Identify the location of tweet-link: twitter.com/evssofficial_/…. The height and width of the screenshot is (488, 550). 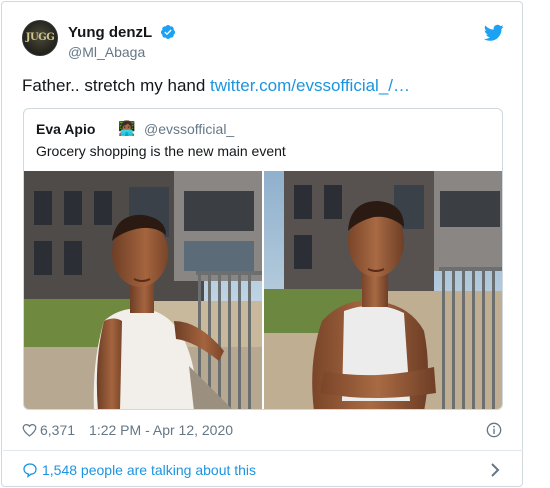
(310, 85).